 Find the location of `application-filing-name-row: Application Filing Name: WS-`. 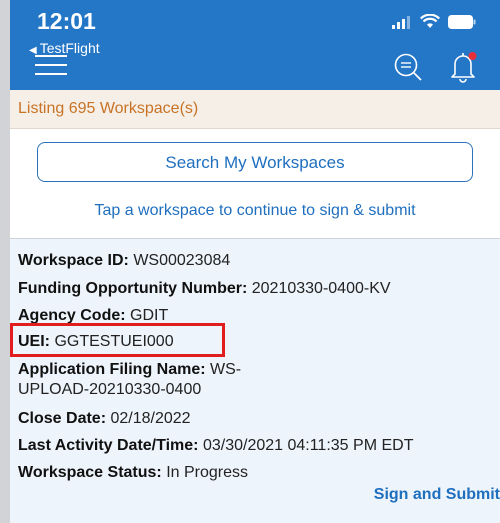

application-filing-name-row: Application Filing Name: WS- is located at coordinates (129, 370).